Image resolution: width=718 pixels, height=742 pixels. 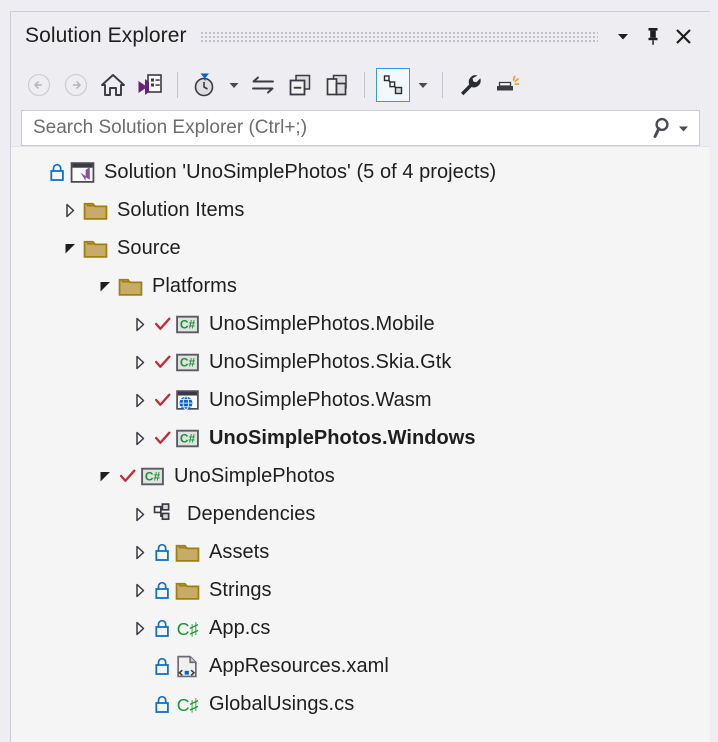 What do you see at coordinates (150, 85) in the screenshot?
I see `solution-properties-icon` at bounding box center [150, 85].